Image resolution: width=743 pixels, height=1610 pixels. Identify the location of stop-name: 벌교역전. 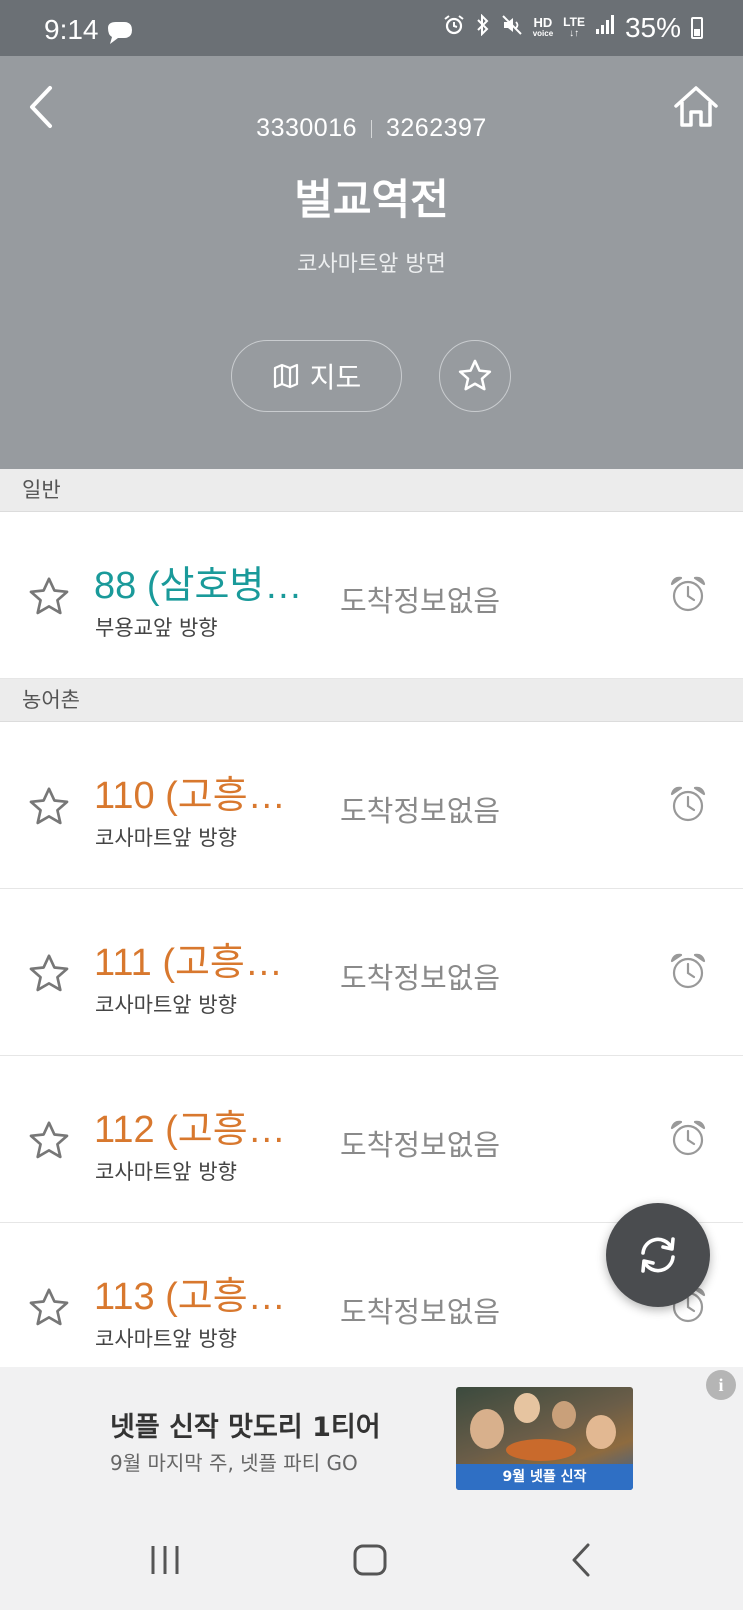
(371, 199).